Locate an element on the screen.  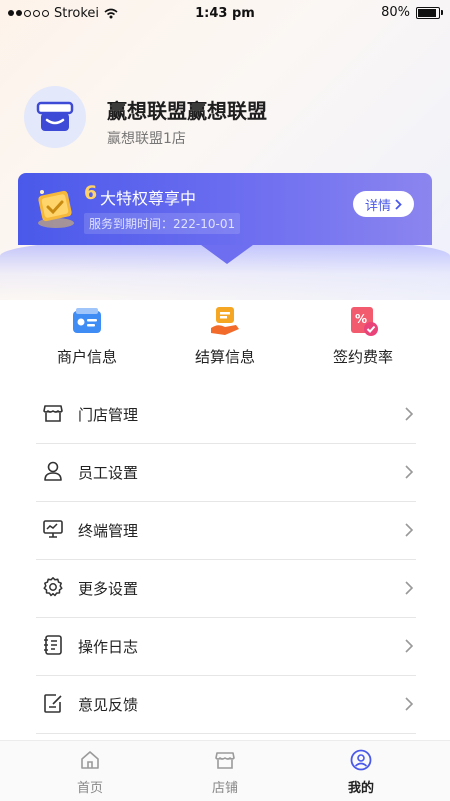
user-icon is located at coordinates (53, 471).